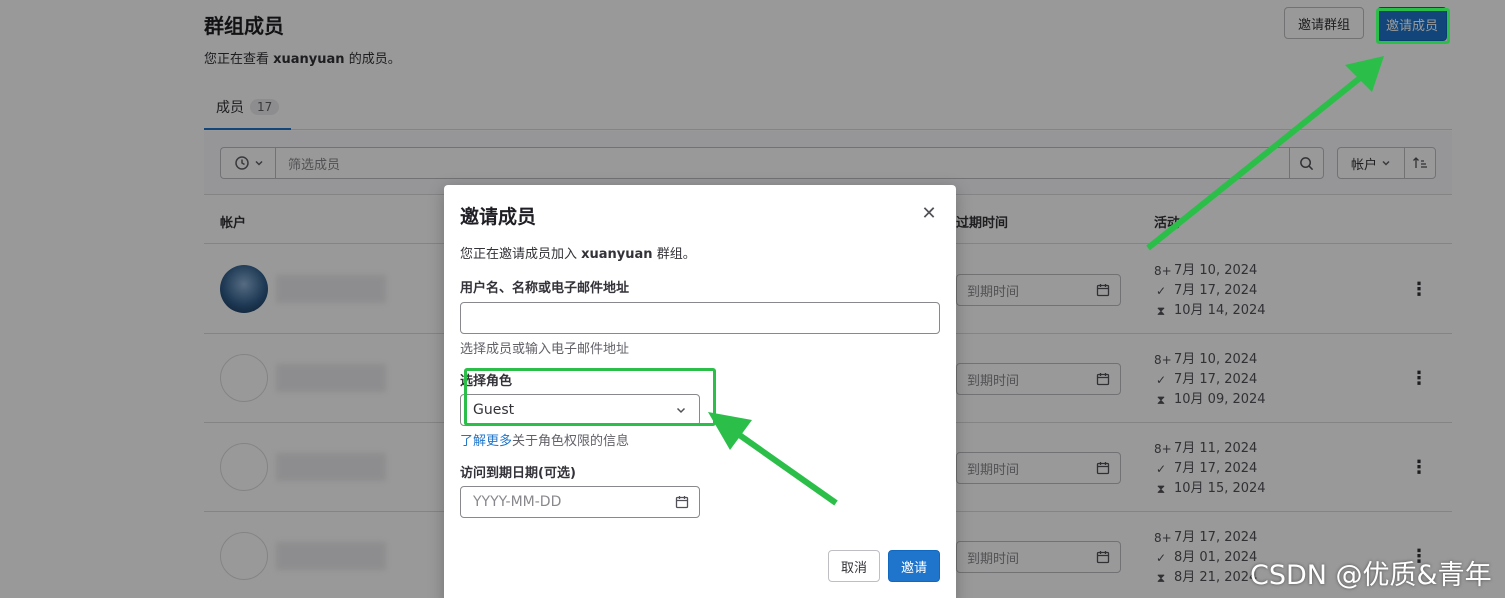  I want to click on arrow-to-role-select, so click(787, 468).